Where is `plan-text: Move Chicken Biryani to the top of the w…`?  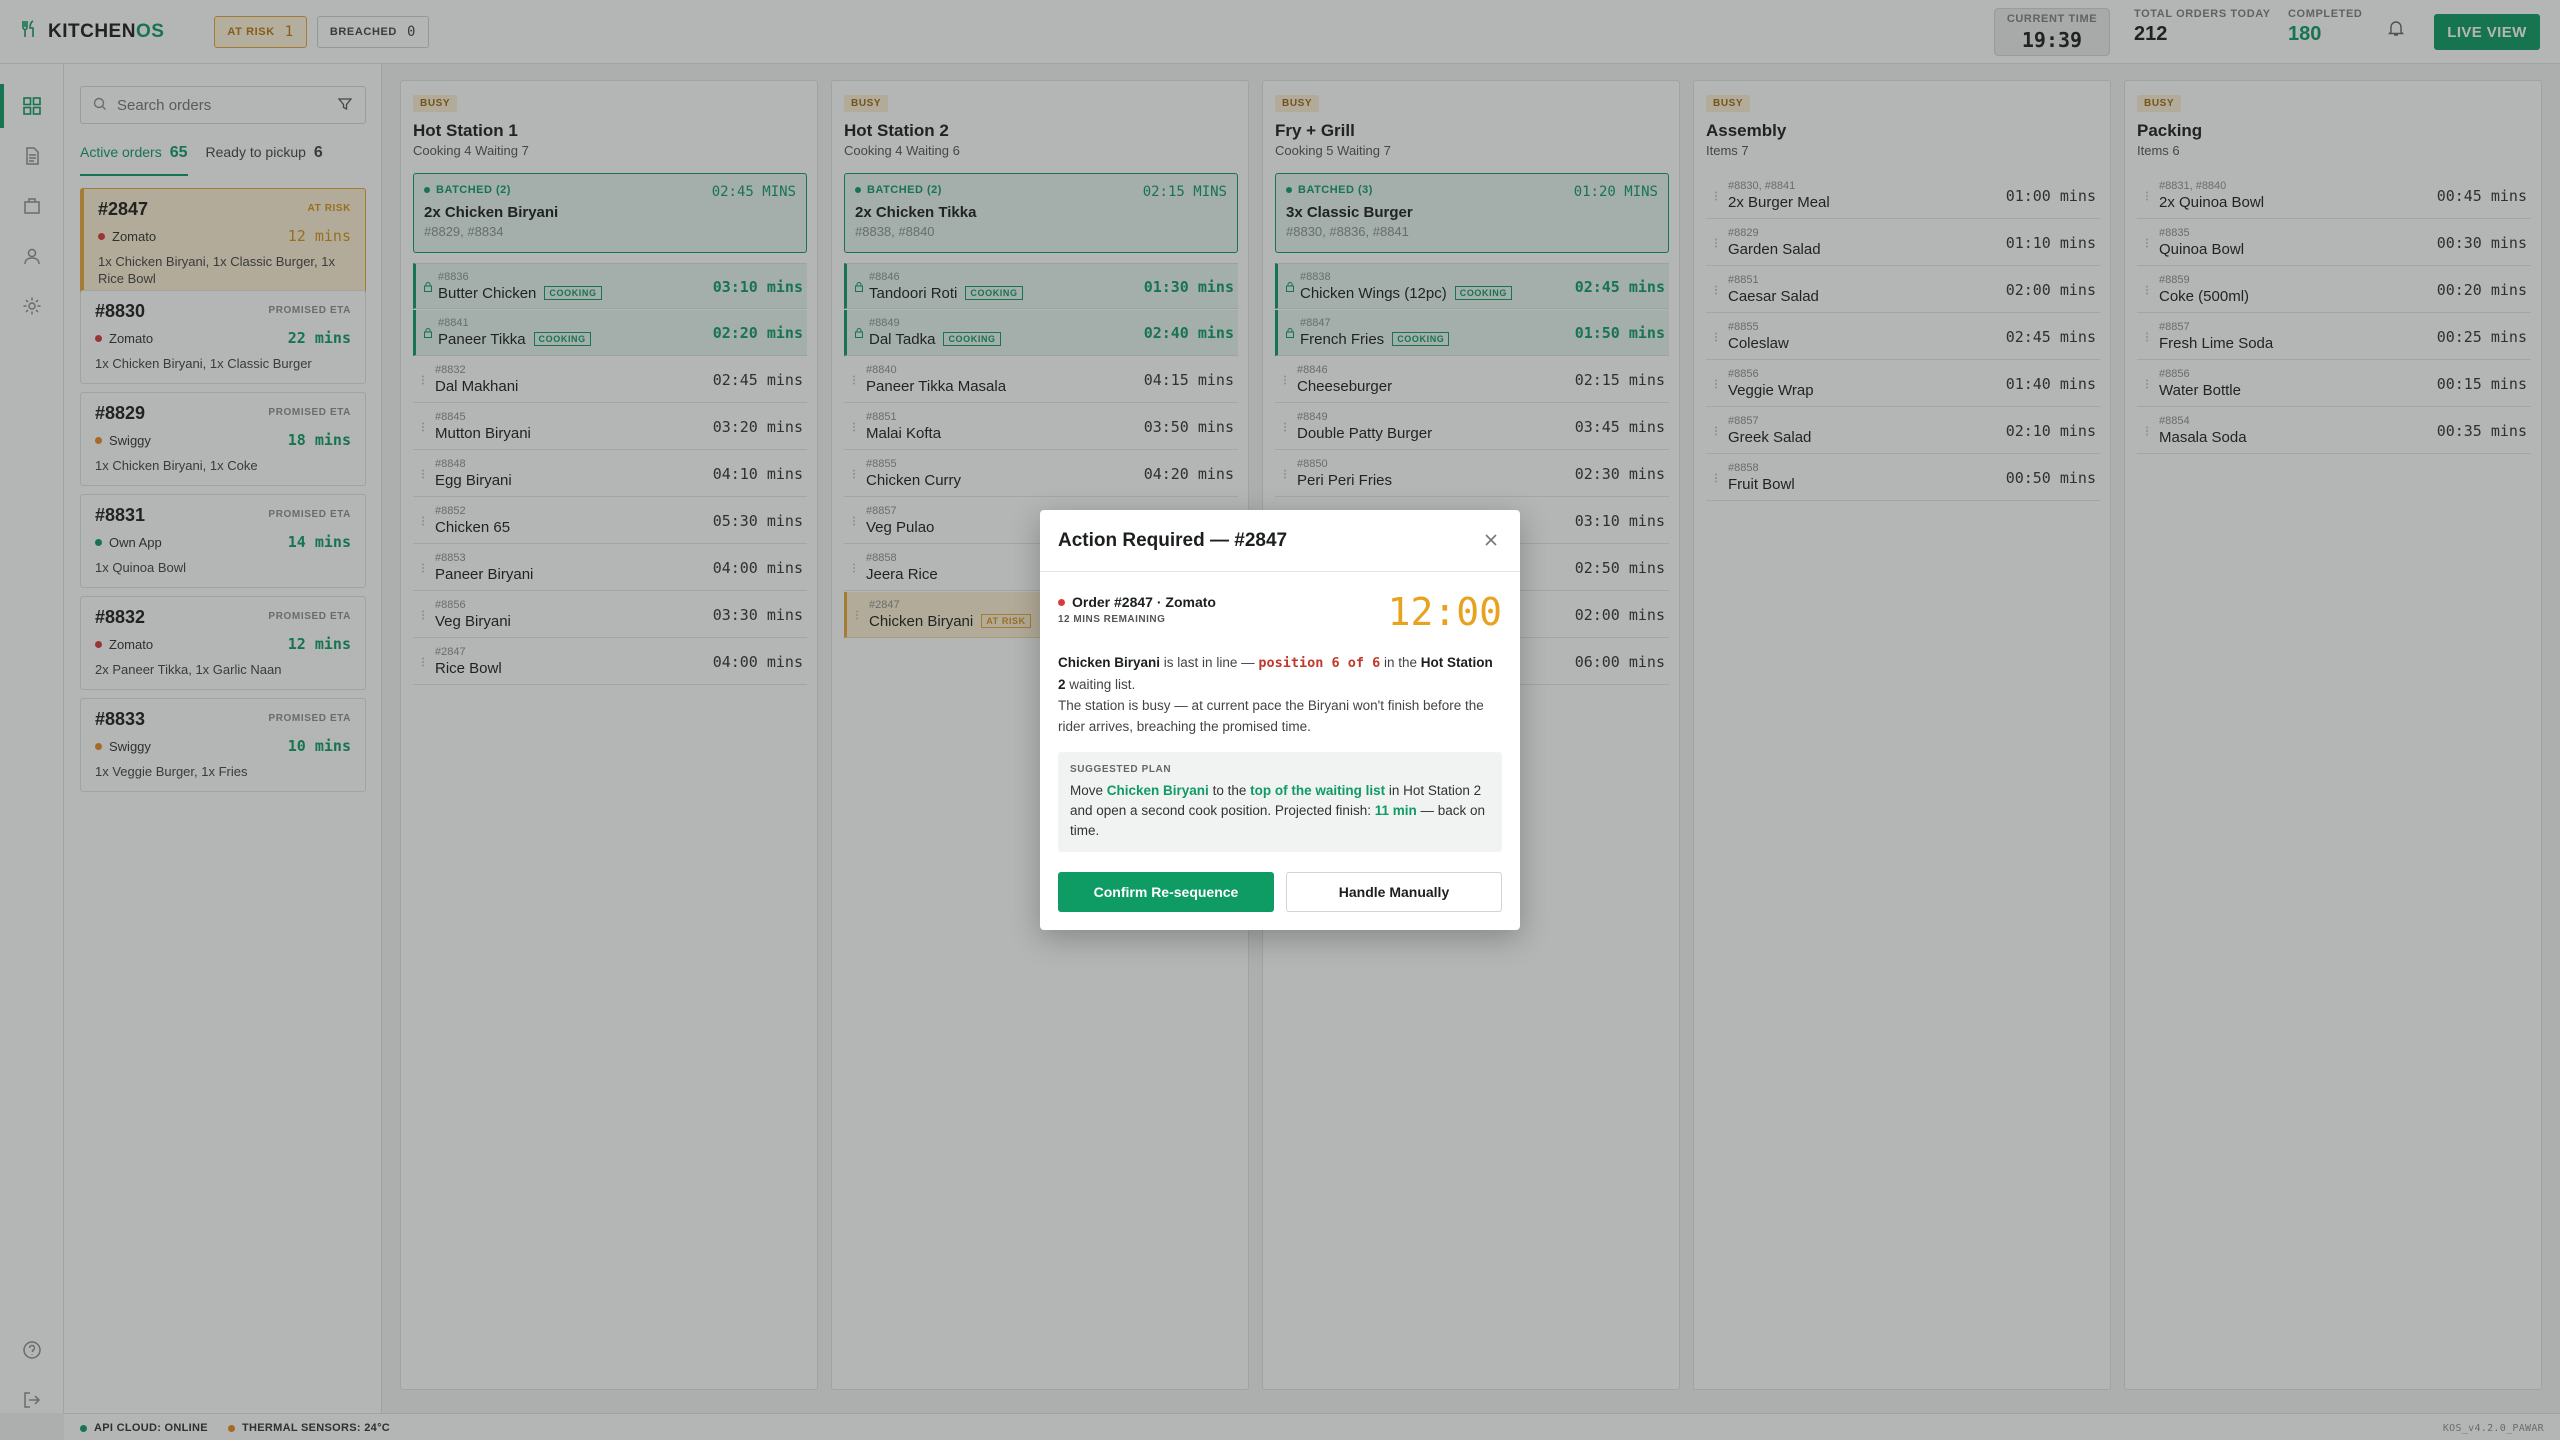 plan-text: Move Chicken Biryani to the top of the w… is located at coordinates (1280, 811).